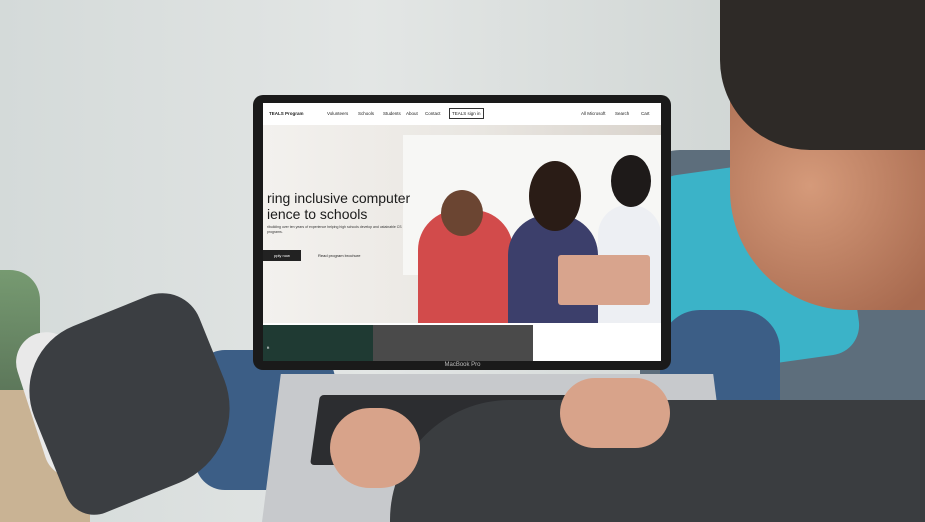  What do you see at coordinates (286, 113) in the screenshot?
I see `nav-brand: TEALS Program` at bounding box center [286, 113].